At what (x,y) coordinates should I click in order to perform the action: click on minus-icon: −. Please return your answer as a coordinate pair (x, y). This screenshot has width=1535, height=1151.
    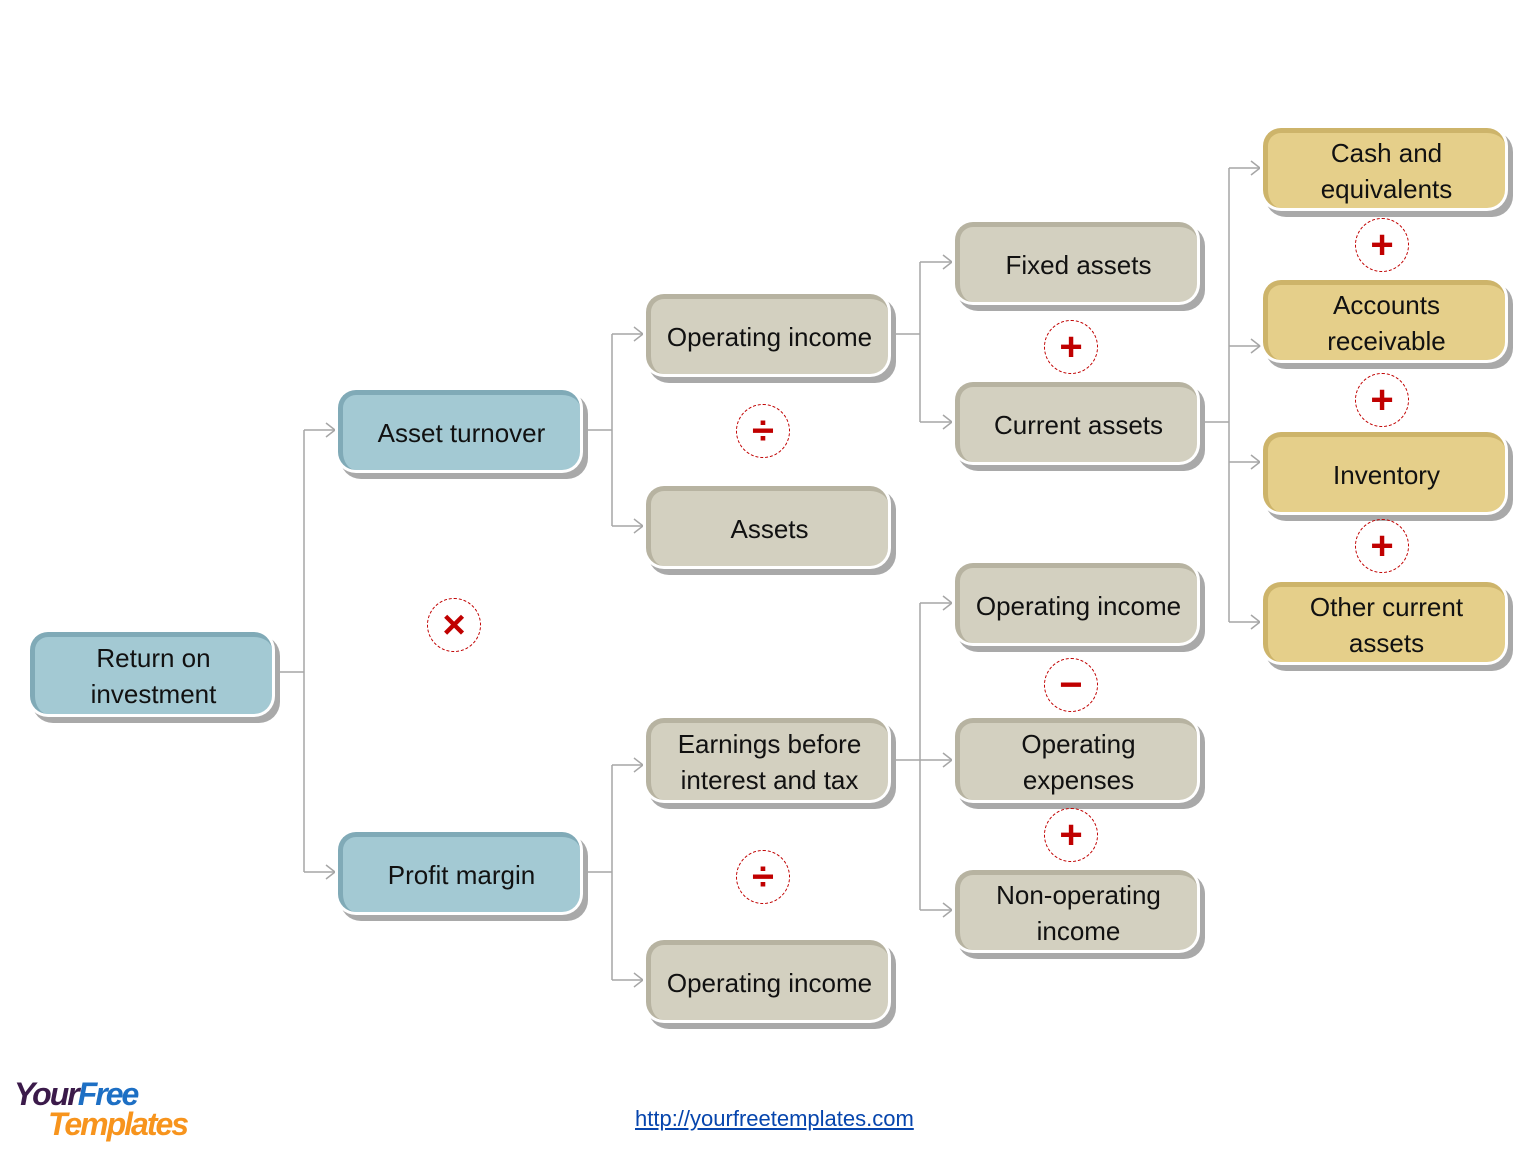
    Looking at the image, I should click on (1071, 685).